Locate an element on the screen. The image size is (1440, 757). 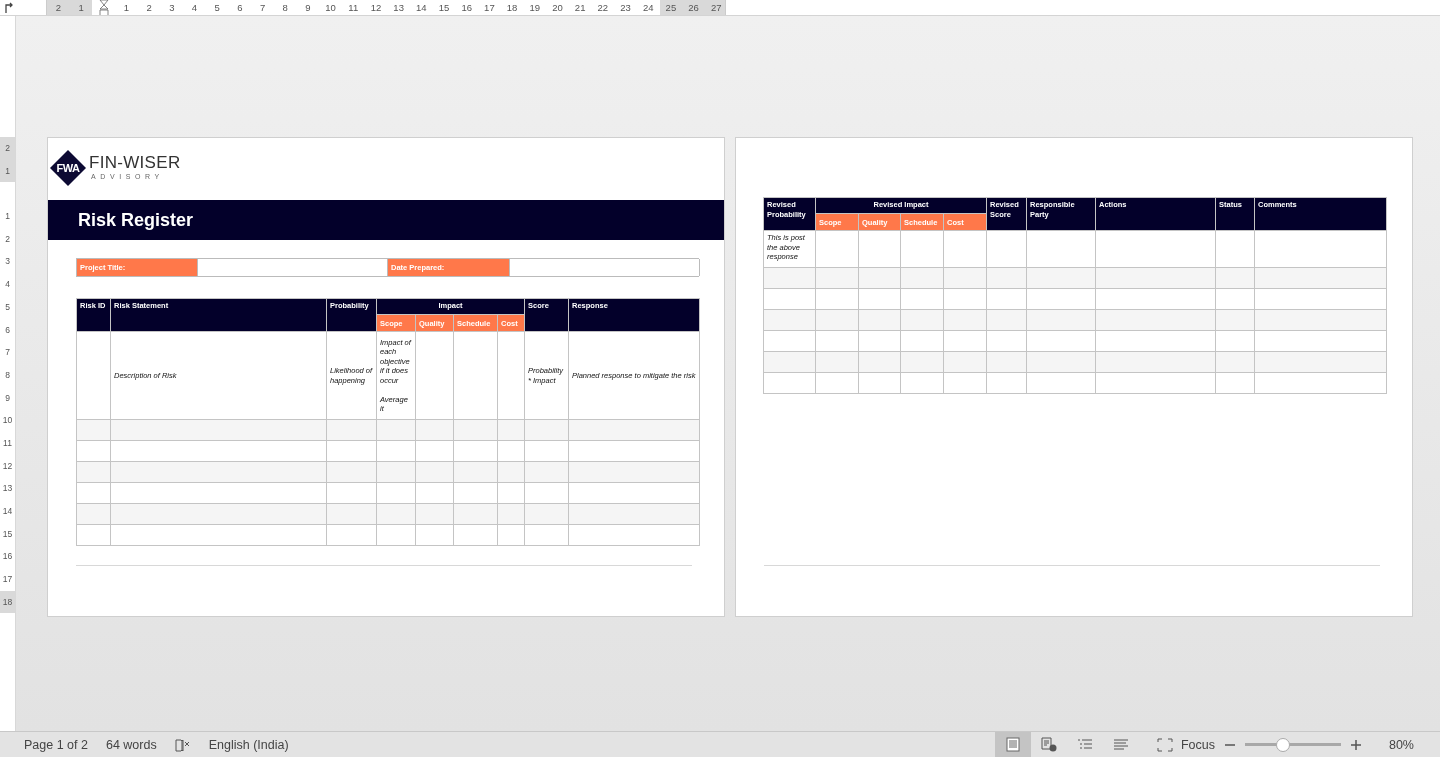
language: English (India) is located at coordinates (248, 744).